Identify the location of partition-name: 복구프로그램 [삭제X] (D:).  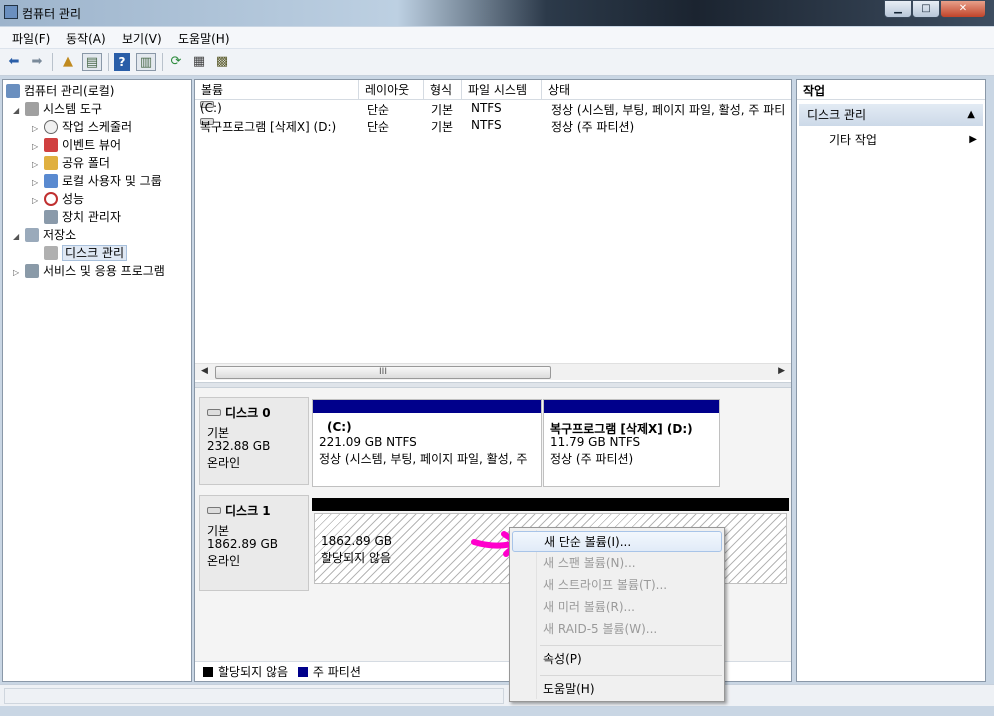
(621, 428).